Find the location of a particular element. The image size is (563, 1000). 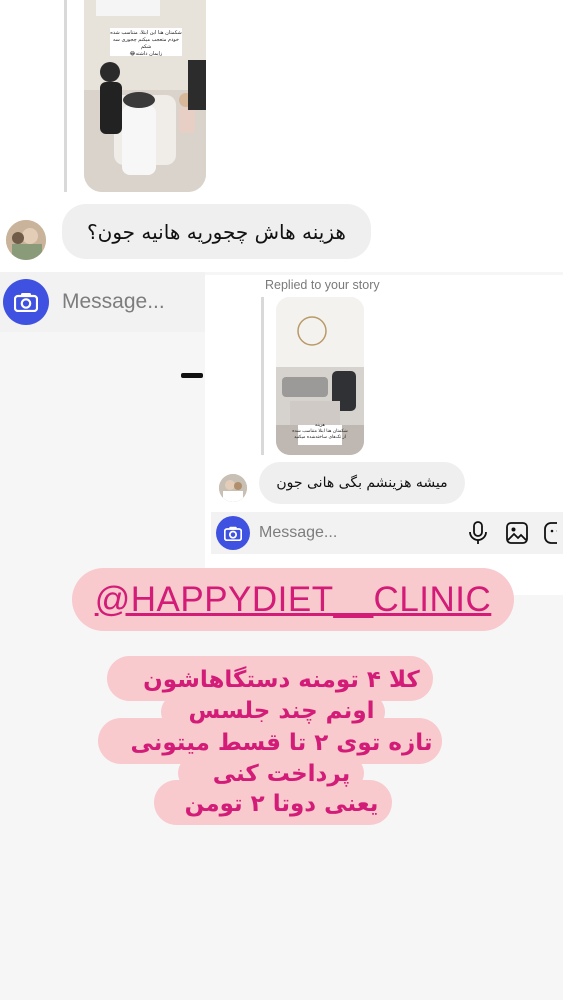

overlay-text-line: پرداخت کنی is located at coordinates (281, 774).